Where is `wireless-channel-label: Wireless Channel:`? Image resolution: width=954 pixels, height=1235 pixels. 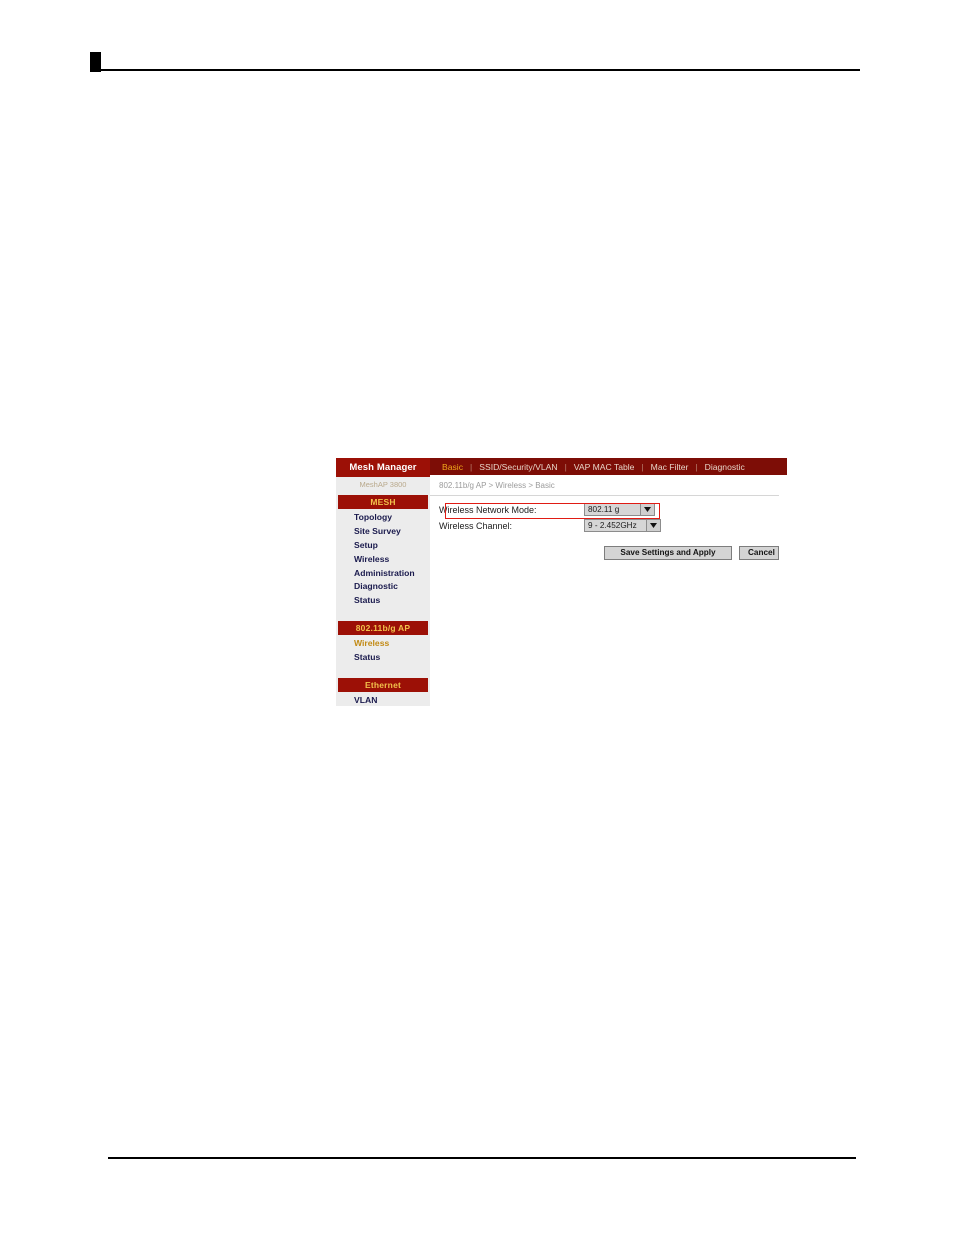
wireless-channel-label: Wireless Channel: is located at coordinates (476, 525).